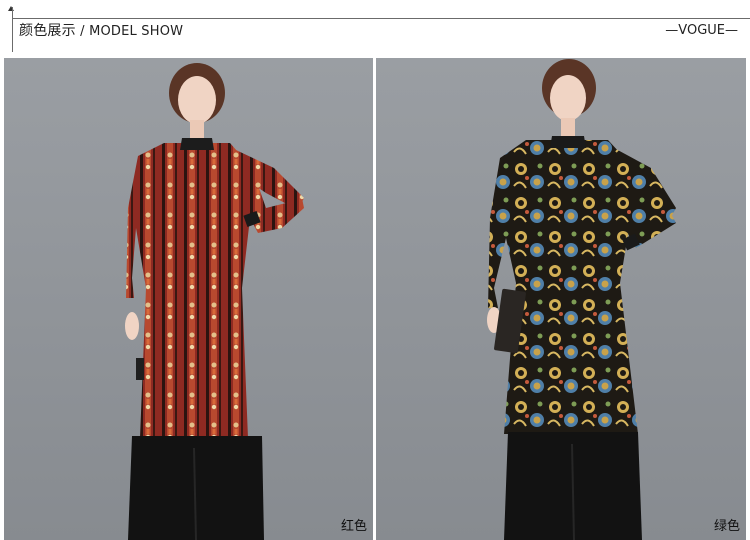  What do you see at coordinates (11, 8) in the screenshot?
I see `corner-marker-icon` at bounding box center [11, 8].